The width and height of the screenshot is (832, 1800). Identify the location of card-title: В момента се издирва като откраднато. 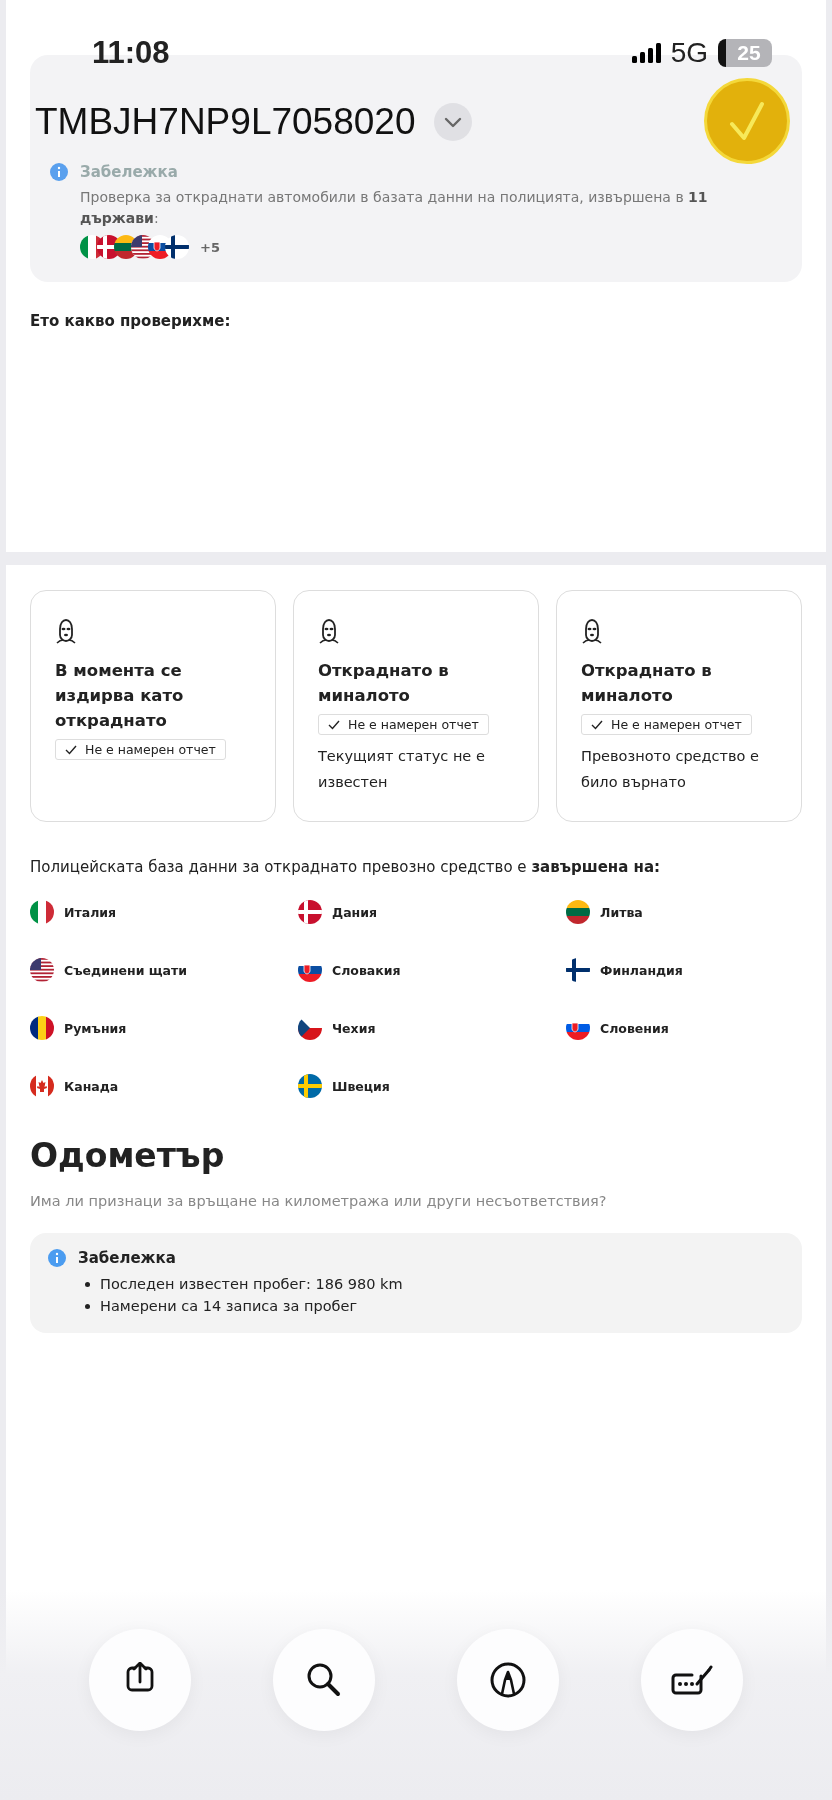
(120, 696).